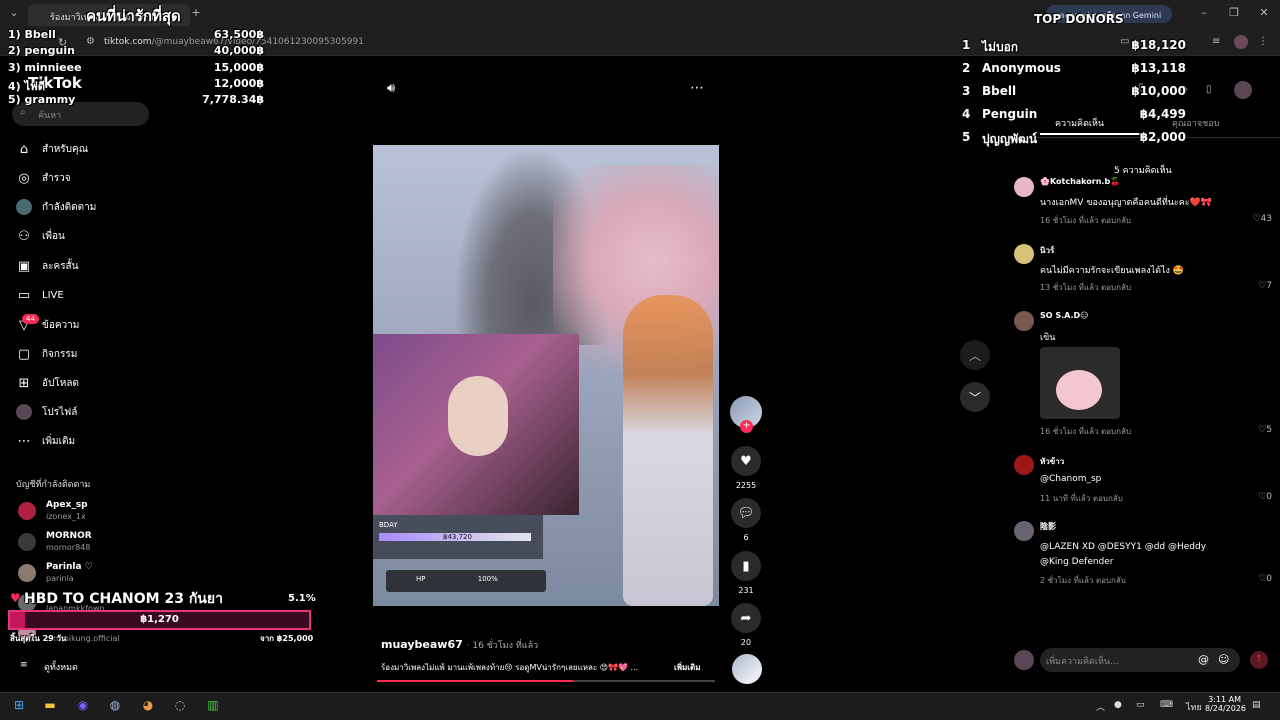 This screenshot has height=720, width=1280. I want to click on donor-row: 5) grammy 7,778.34฿, so click(136, 101).